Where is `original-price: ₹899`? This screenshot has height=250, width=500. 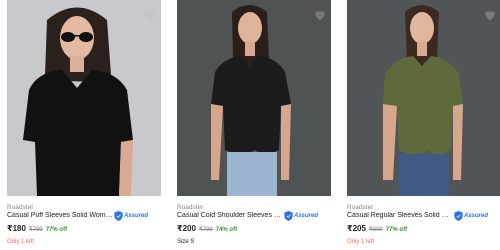
original-price: ₹899 is located at coordinates (375, 230).